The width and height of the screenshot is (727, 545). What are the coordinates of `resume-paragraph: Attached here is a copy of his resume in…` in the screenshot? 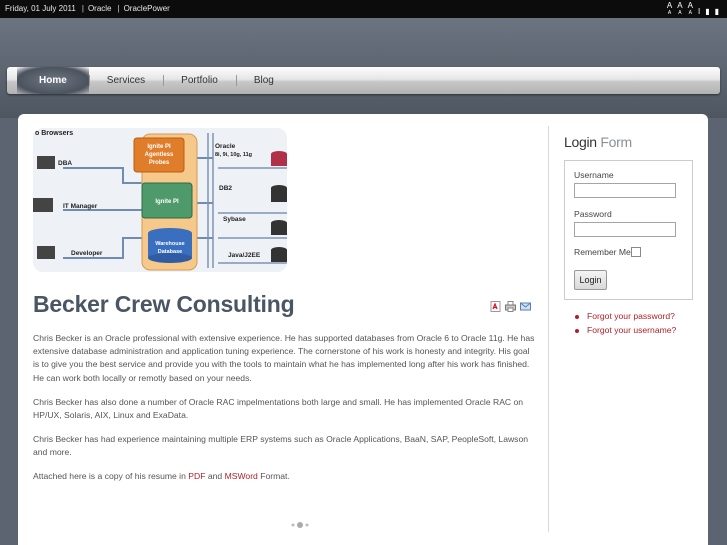 It's located at (284, 476).